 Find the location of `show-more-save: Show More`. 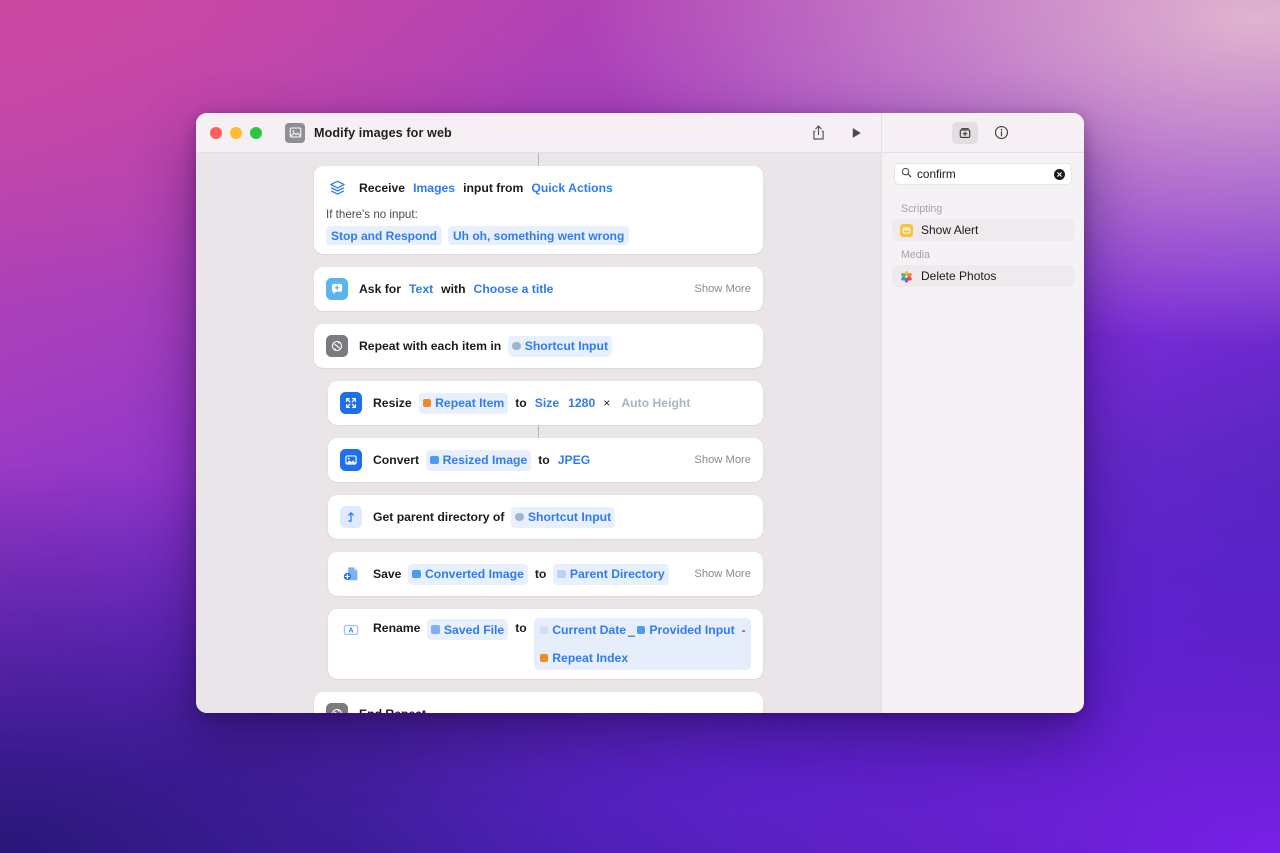

show-more-save: Show More is located at coordinates (722, 574).